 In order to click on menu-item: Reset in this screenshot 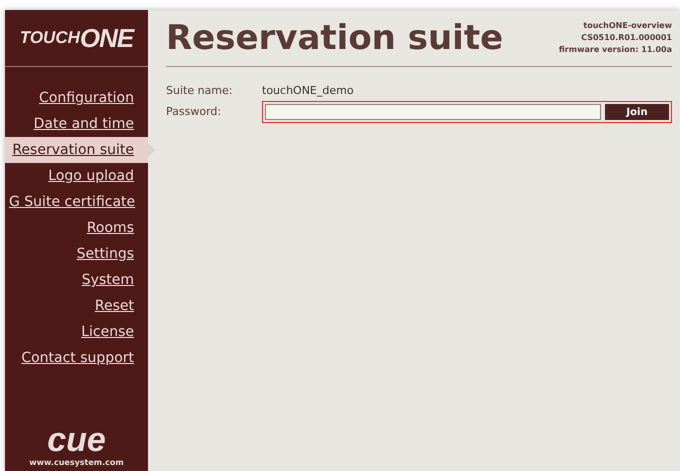, I will do `click(76, 306)`.